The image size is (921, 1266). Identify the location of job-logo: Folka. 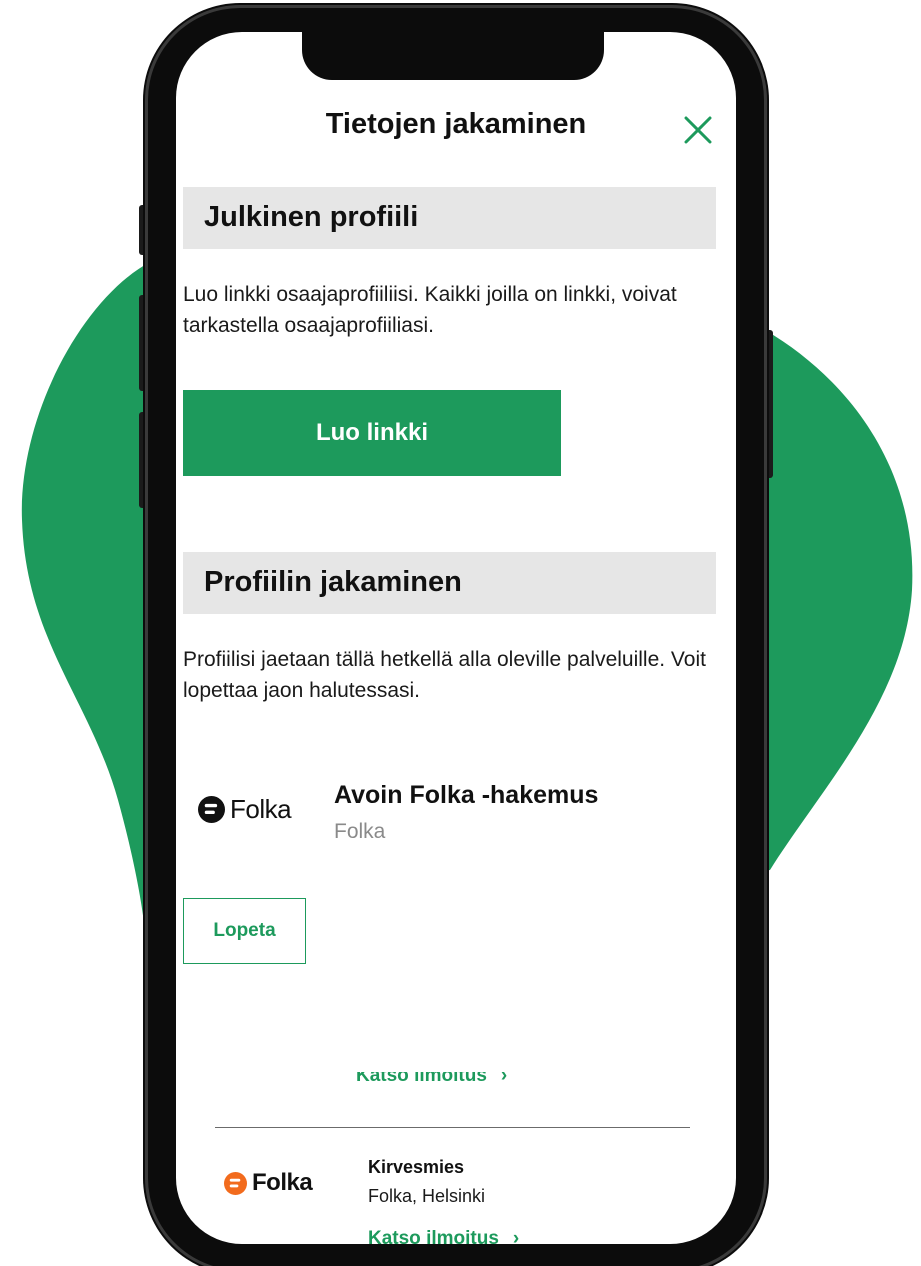
(268, 1183).